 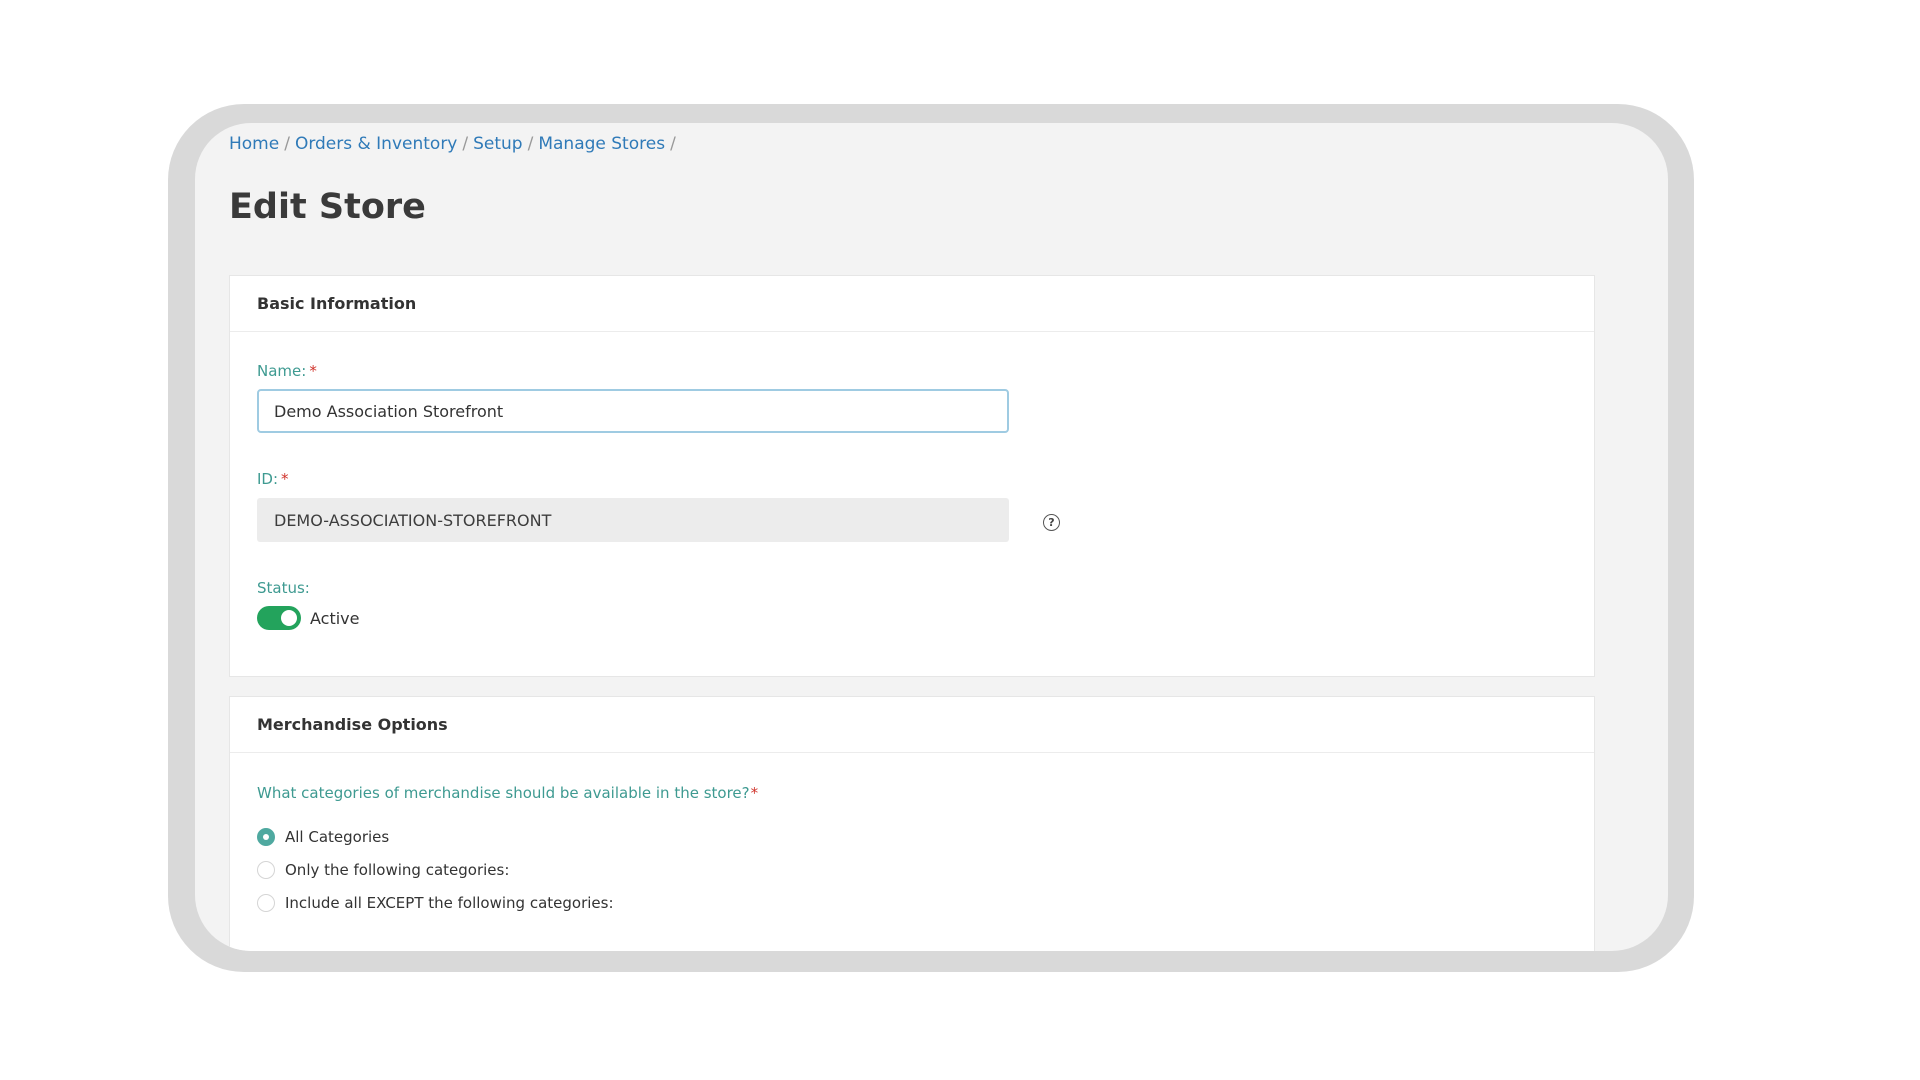 What do you see at coordinates (601, 144) in the screenshot?
I see `breadcrumb-manage-stores: Manage Stores` at bounding box center [601, 144].